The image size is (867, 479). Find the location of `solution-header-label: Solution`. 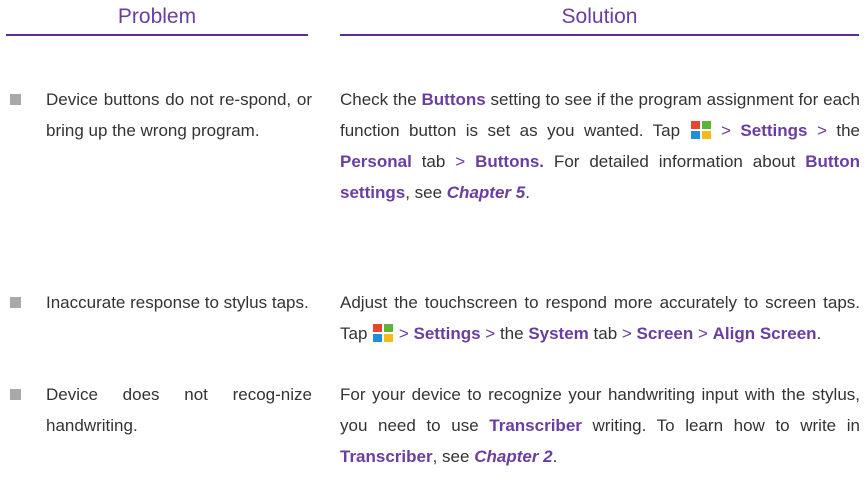

solution-header-label: Solution is located at coordinates (599, 16).